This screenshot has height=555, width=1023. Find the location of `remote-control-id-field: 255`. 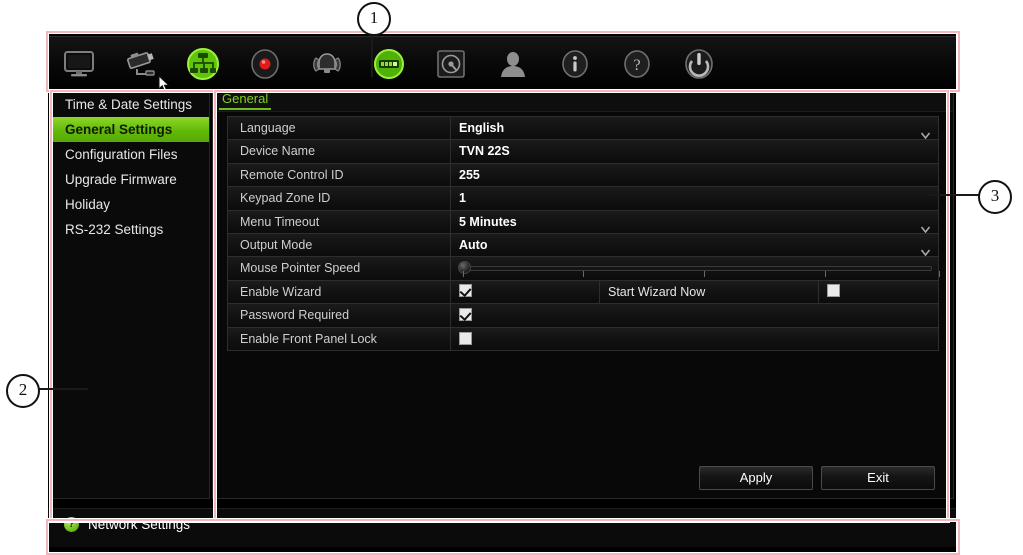

remote-control-id-field: 255 is located at coordinates (694, 175).